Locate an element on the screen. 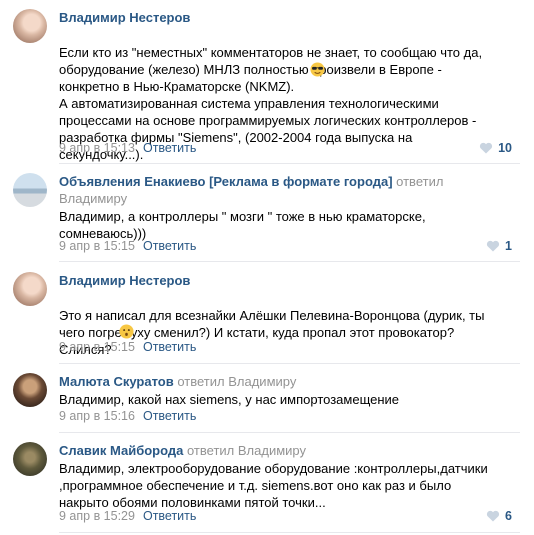 The image size is (534, 535). comment-author: Малюта Скуратов ответил Владимиру is located at coordinates (177, 381).